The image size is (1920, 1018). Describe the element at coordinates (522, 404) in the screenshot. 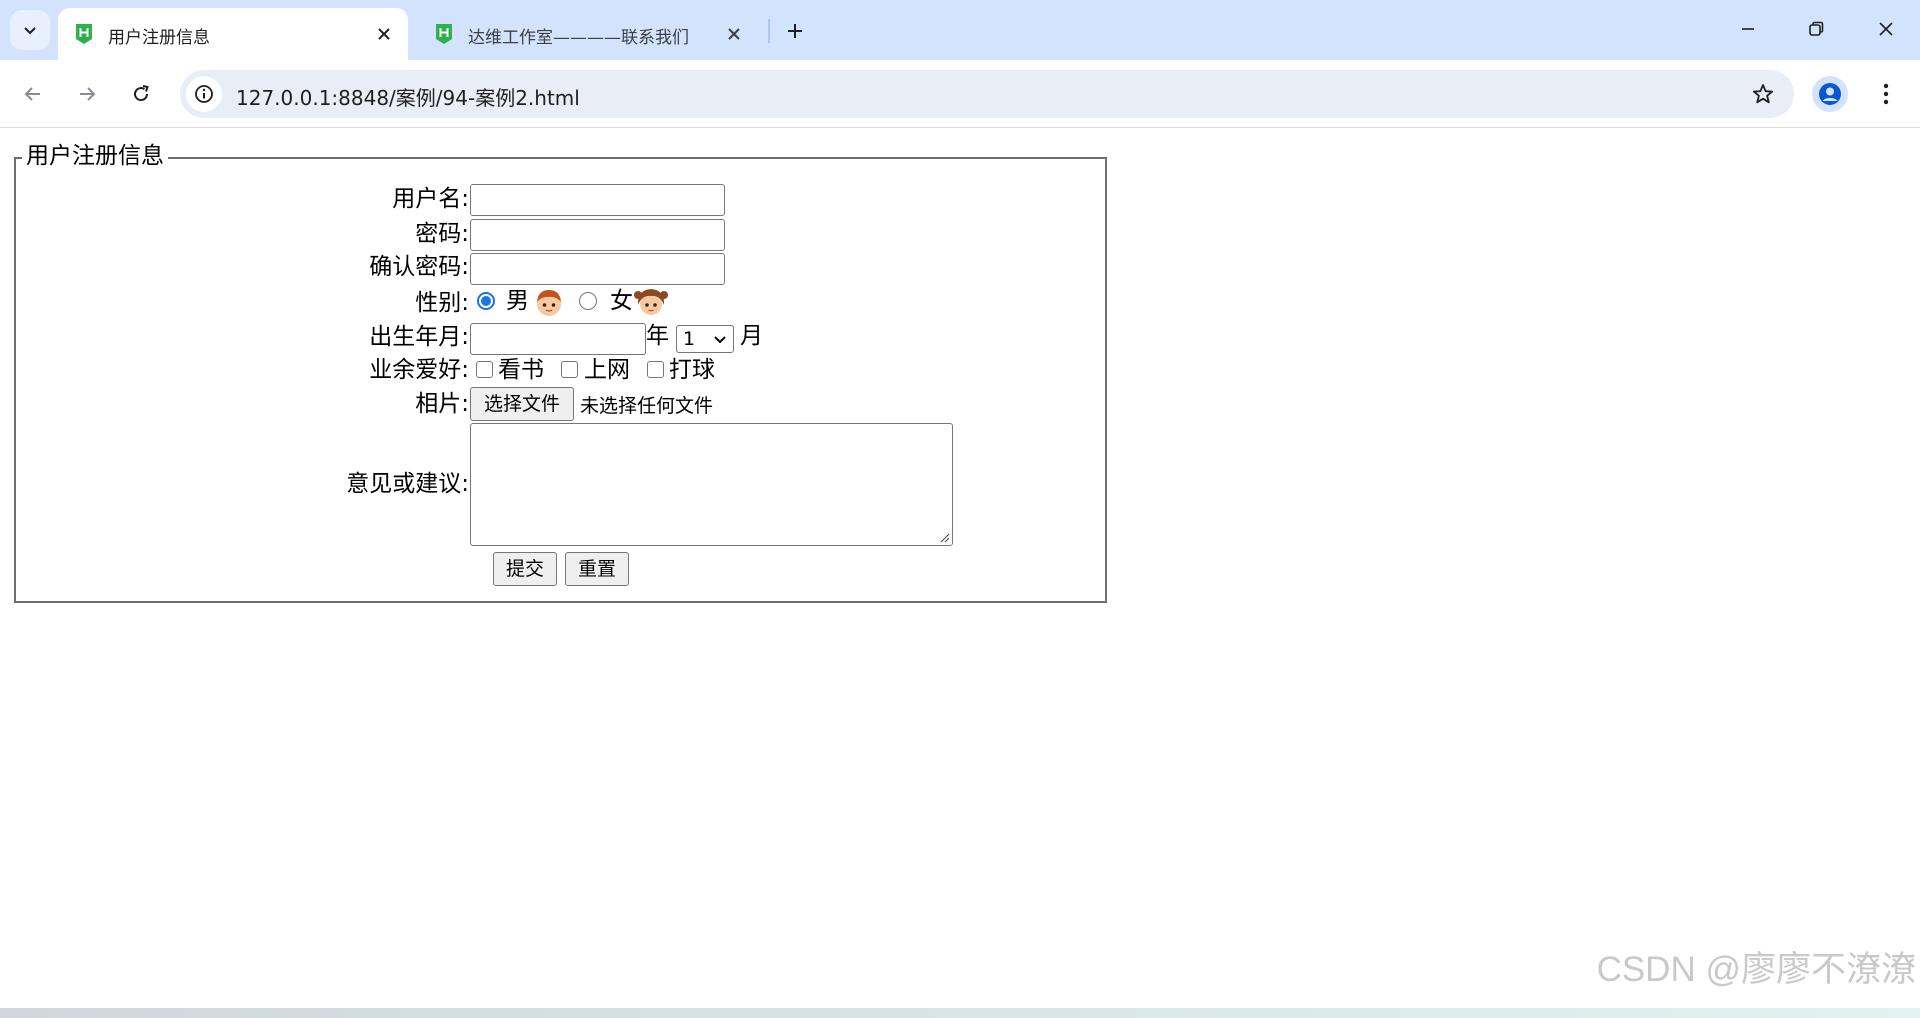

I see `choose-file-button: 选择文件` at that location.